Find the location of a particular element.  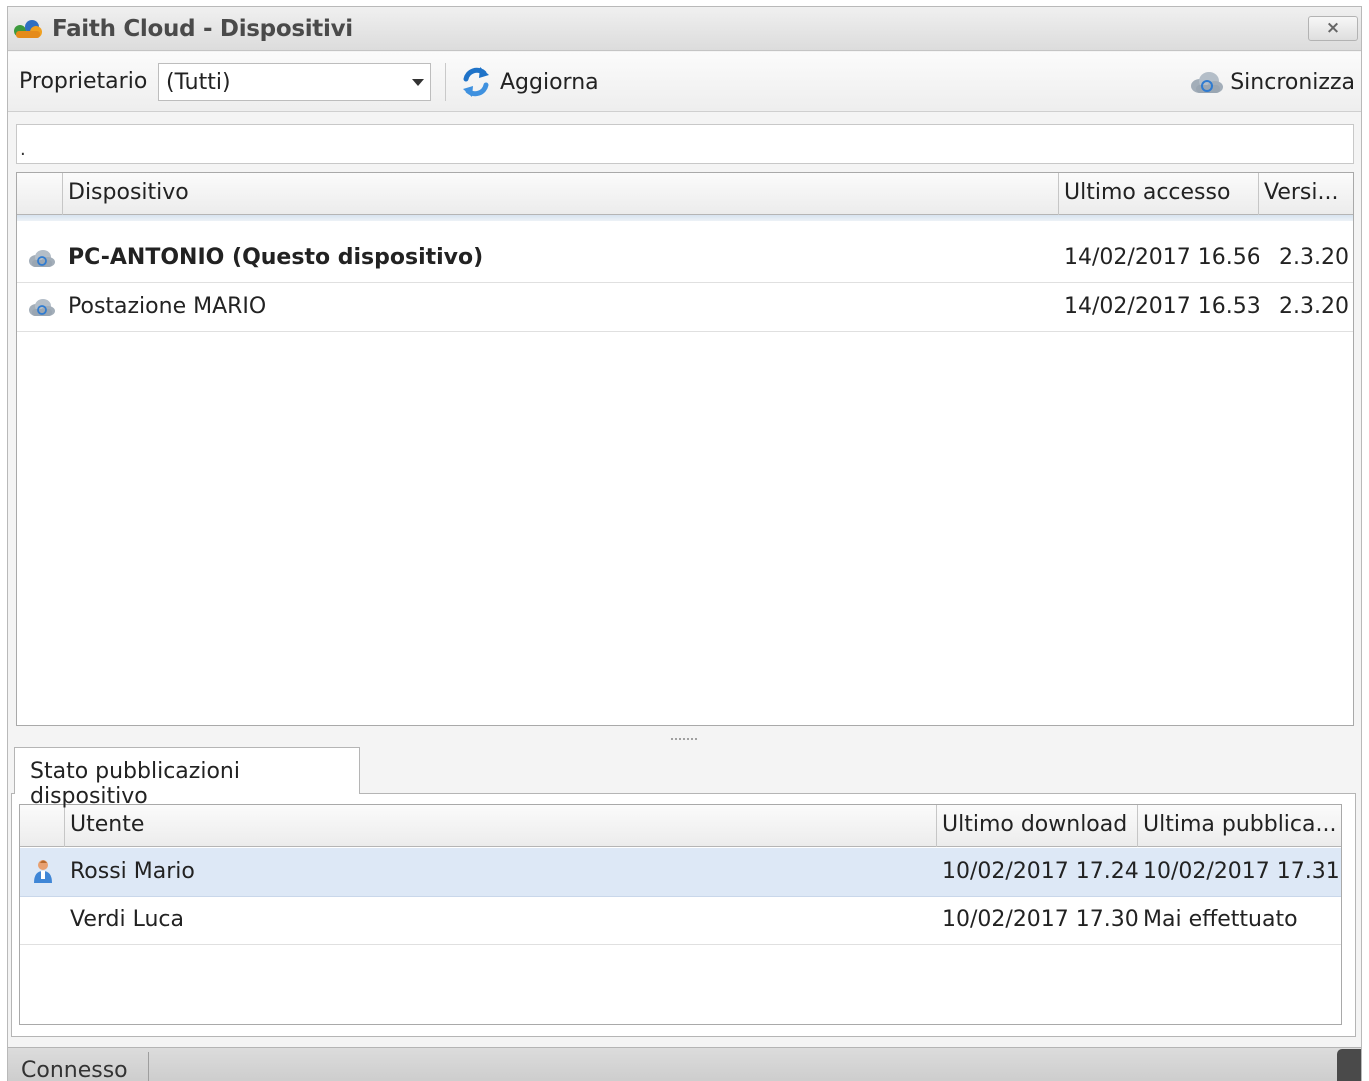

tab-label: Stato pubblicazioni dispositivo is located at coordinates (135, 784).